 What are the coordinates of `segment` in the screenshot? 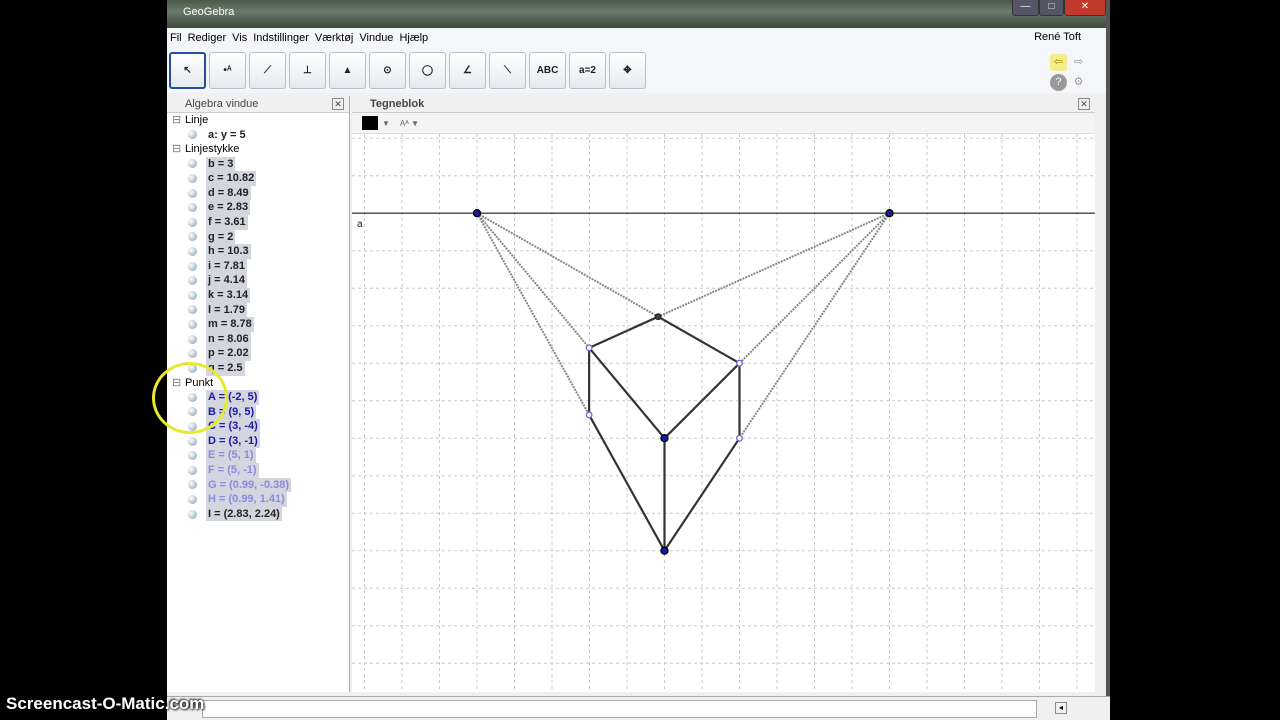 It's located at (702, 494).